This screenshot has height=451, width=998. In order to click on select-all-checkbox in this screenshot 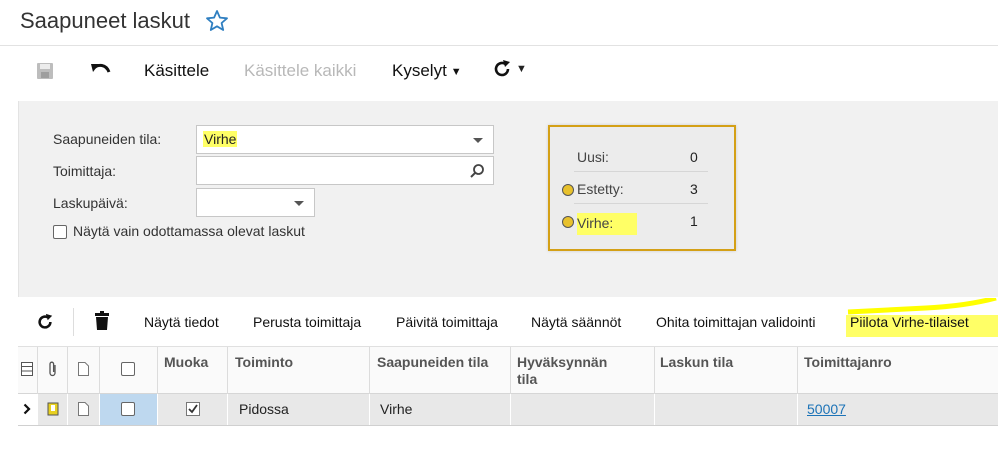, I will do `click(128, 369)`.